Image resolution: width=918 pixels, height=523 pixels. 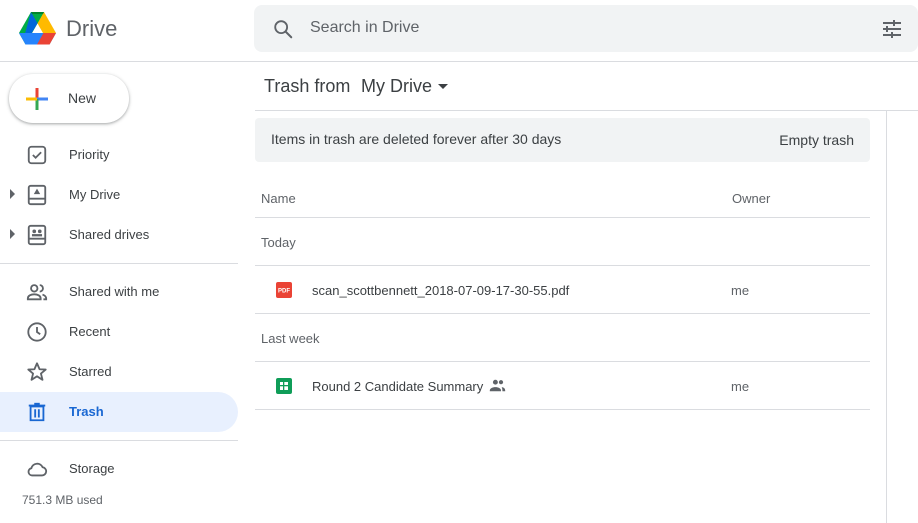 I want to click on group-header-last-week: Last week, so click(x=562, y=338).